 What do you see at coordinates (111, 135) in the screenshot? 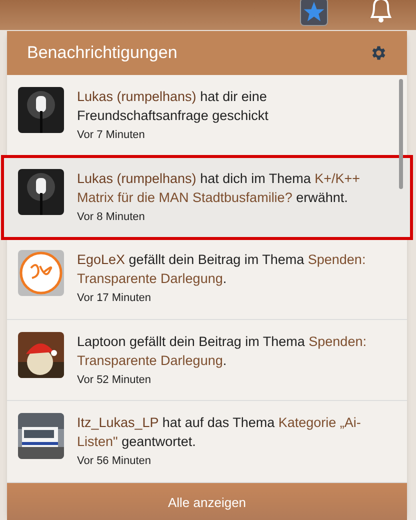
I see `notification-time: Vor 7 Minuten` at bounding box center [111, 135].